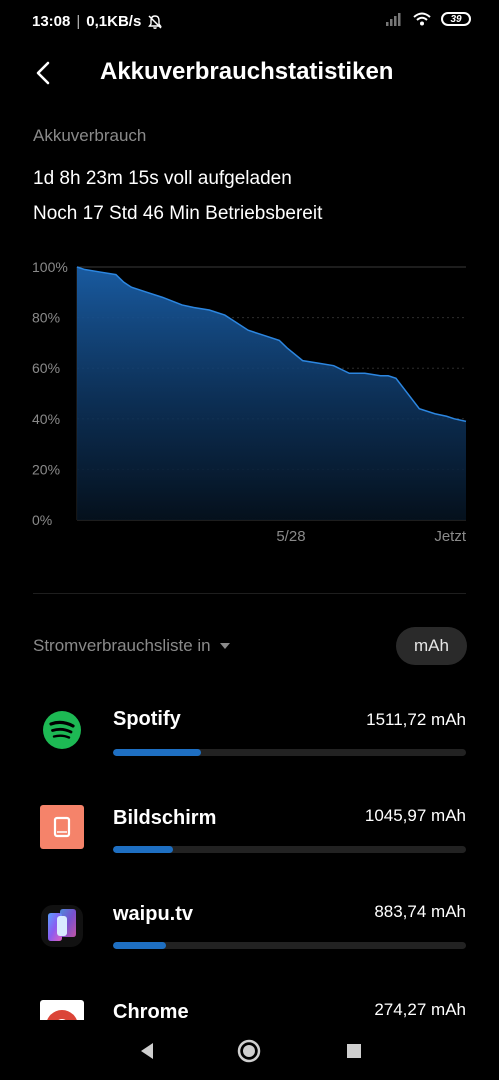 This screenshot has width=499, height=1080. What do you see at coordinates (420, 911) in the screenshot?
I see `app-consumption: 883,74 mAh` at bounding box center [420, 911].